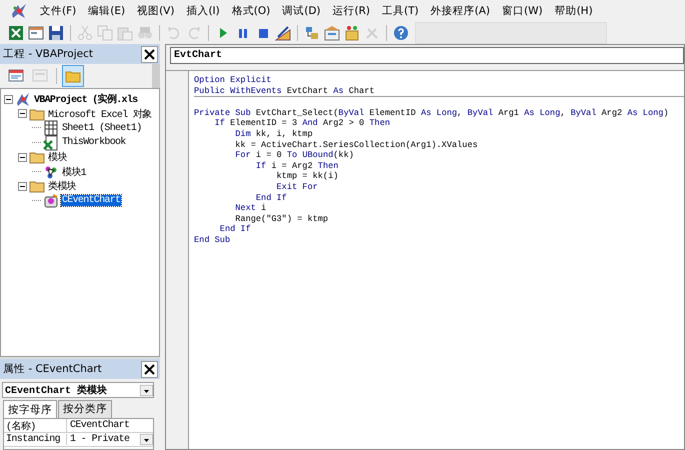 This screenshot has height=450, width=685. Describe the element at coordinates (35, 425) in the screenshot. I see `property-name: (名称)` at that location.